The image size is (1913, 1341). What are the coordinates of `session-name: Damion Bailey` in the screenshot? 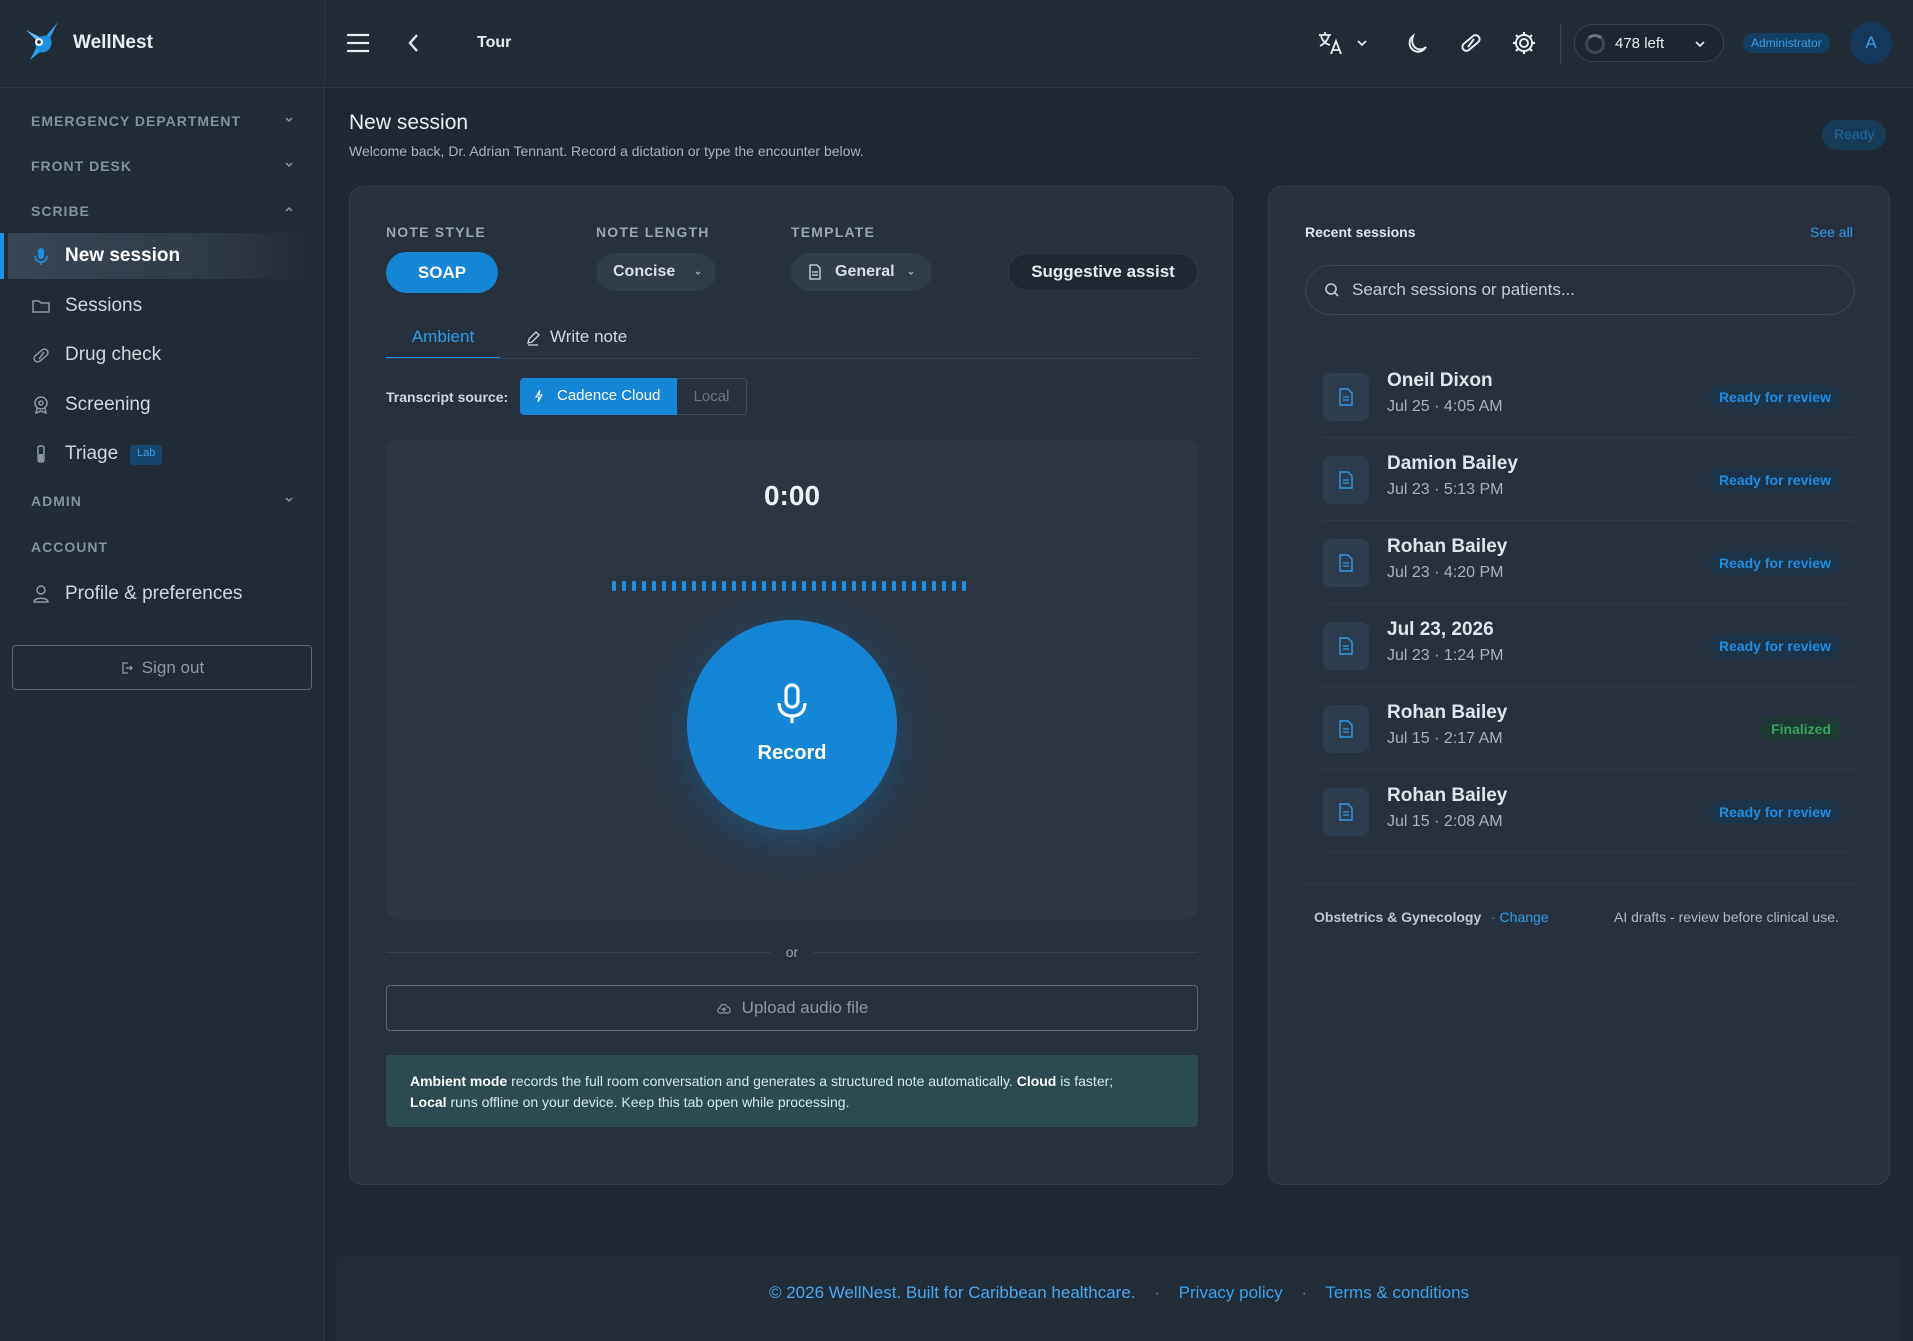 It's located at (1452, 463).